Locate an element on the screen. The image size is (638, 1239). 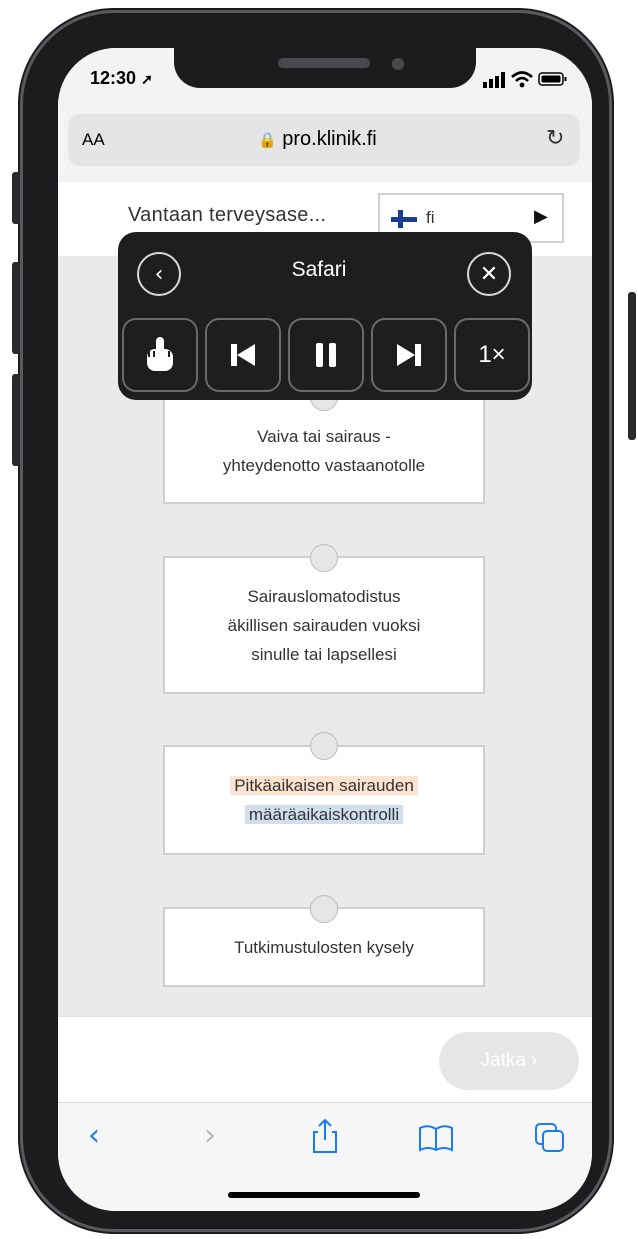
share-icon is located at coordinates (325, 1136).